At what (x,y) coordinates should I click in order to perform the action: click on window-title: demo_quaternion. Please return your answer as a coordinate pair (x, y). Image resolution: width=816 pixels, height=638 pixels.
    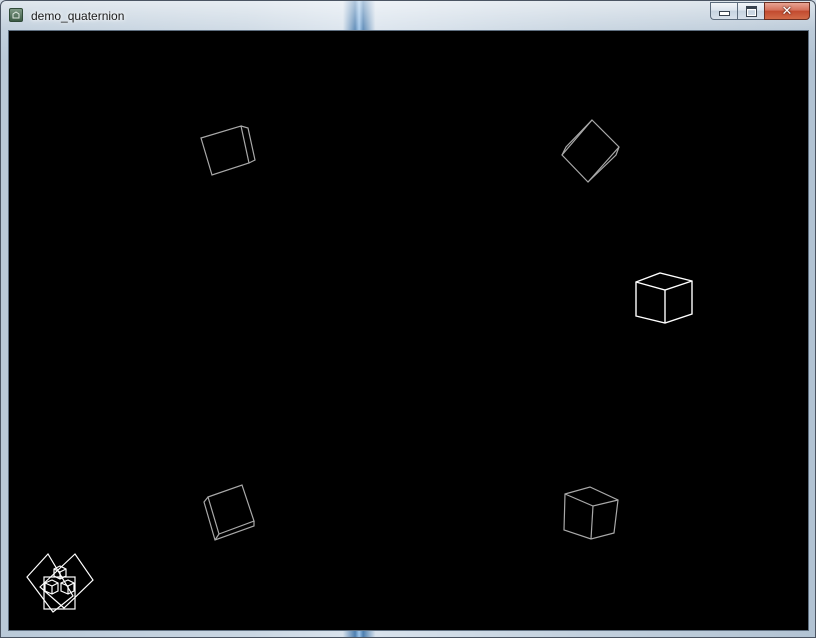
    Looking at the image, I should click on (78, 16).